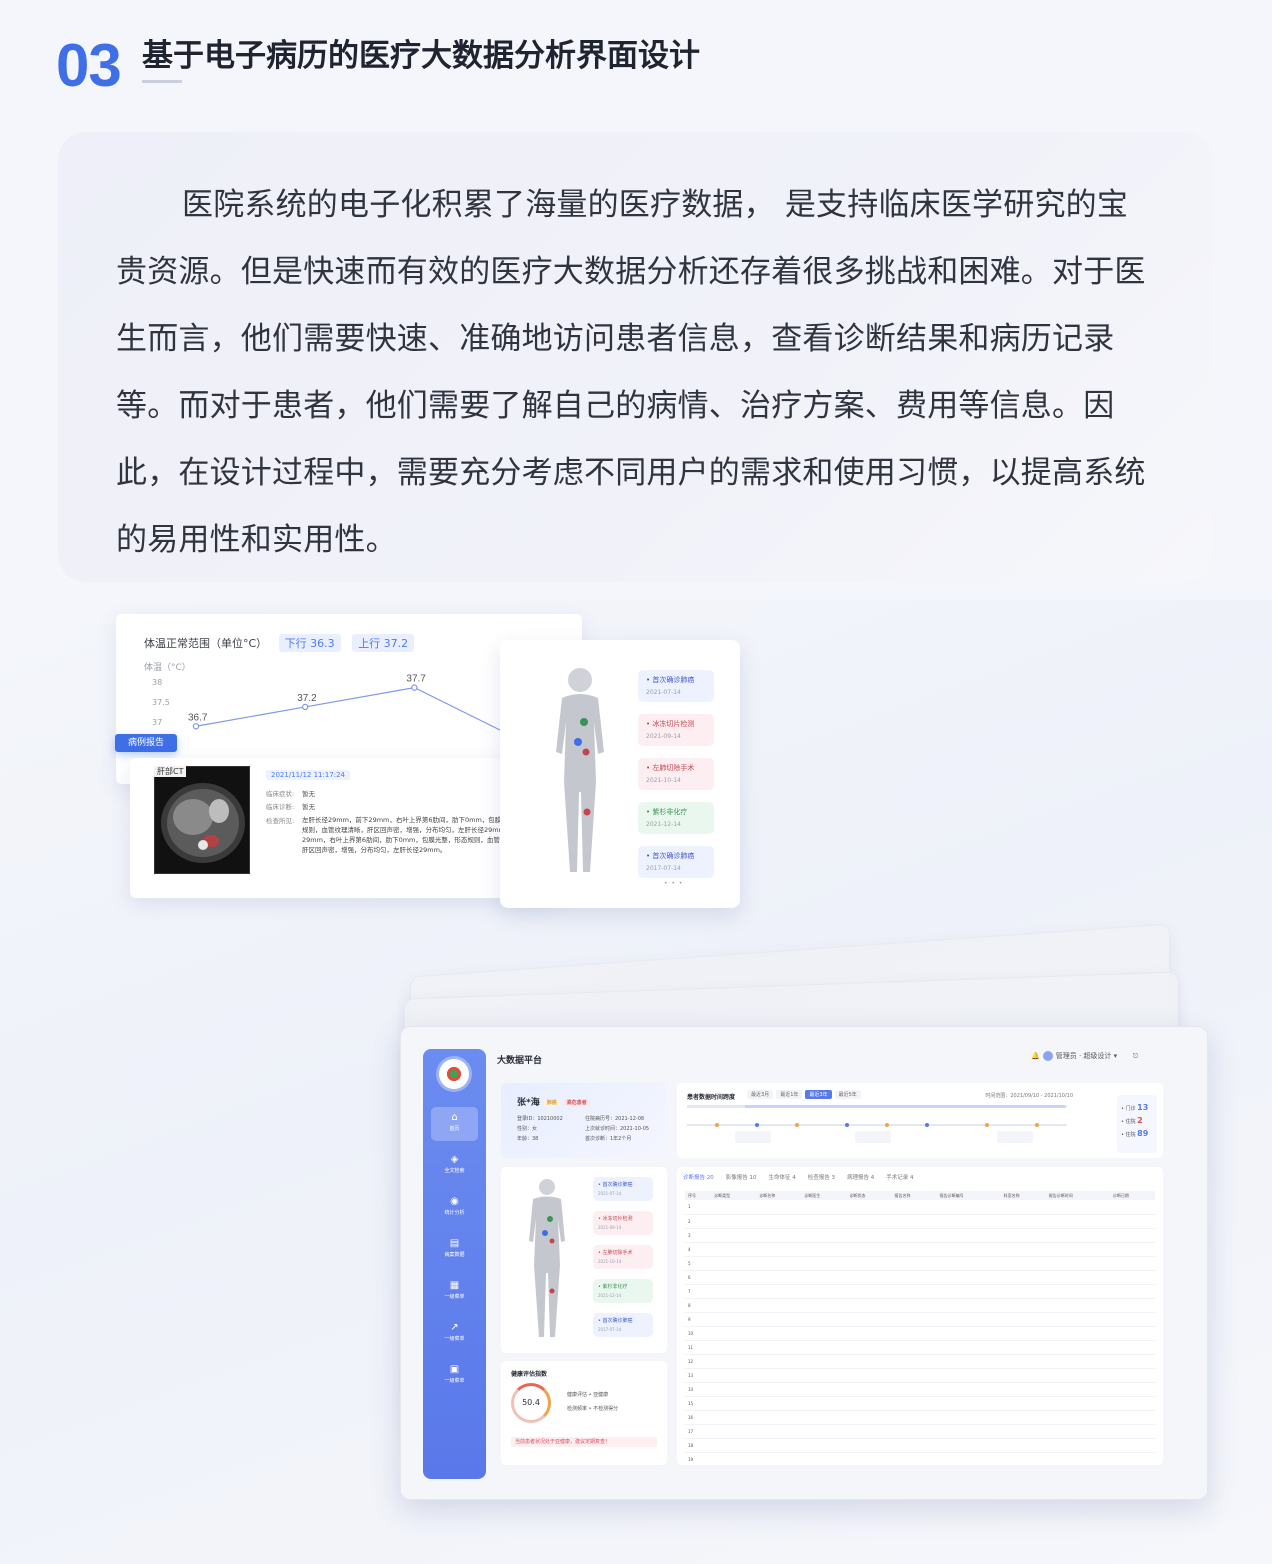 Image resolution: width=1272 pixels, height=1564 pixels. What do you see at coordinates (454, 1124) in the screenshot?
I see `sidebar-item: ⌂ 首页` at bounding box center [454, 1124].